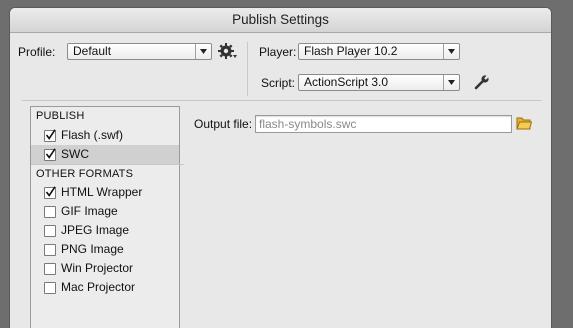 The height and width of the screenshot is (328, 573). What do you see at coordinates (346, 82) in the screenshot?
I see `script-value: ActionScript 3.0` at bounding box center [346, 82].